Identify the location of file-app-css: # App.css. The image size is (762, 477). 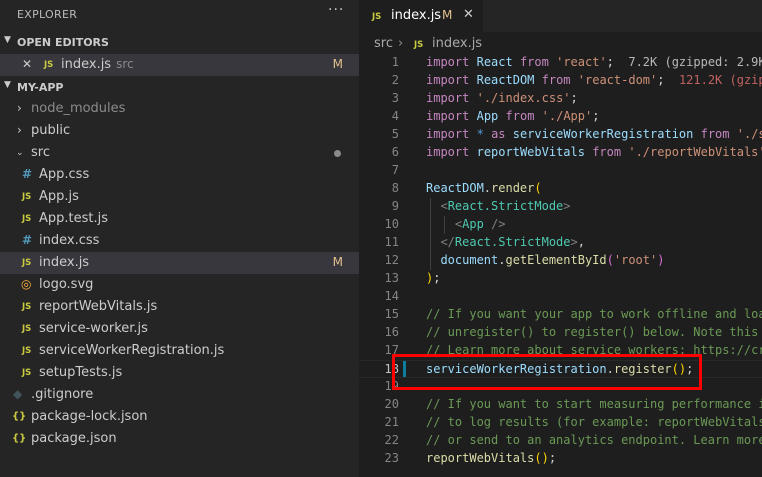
(179, 175).